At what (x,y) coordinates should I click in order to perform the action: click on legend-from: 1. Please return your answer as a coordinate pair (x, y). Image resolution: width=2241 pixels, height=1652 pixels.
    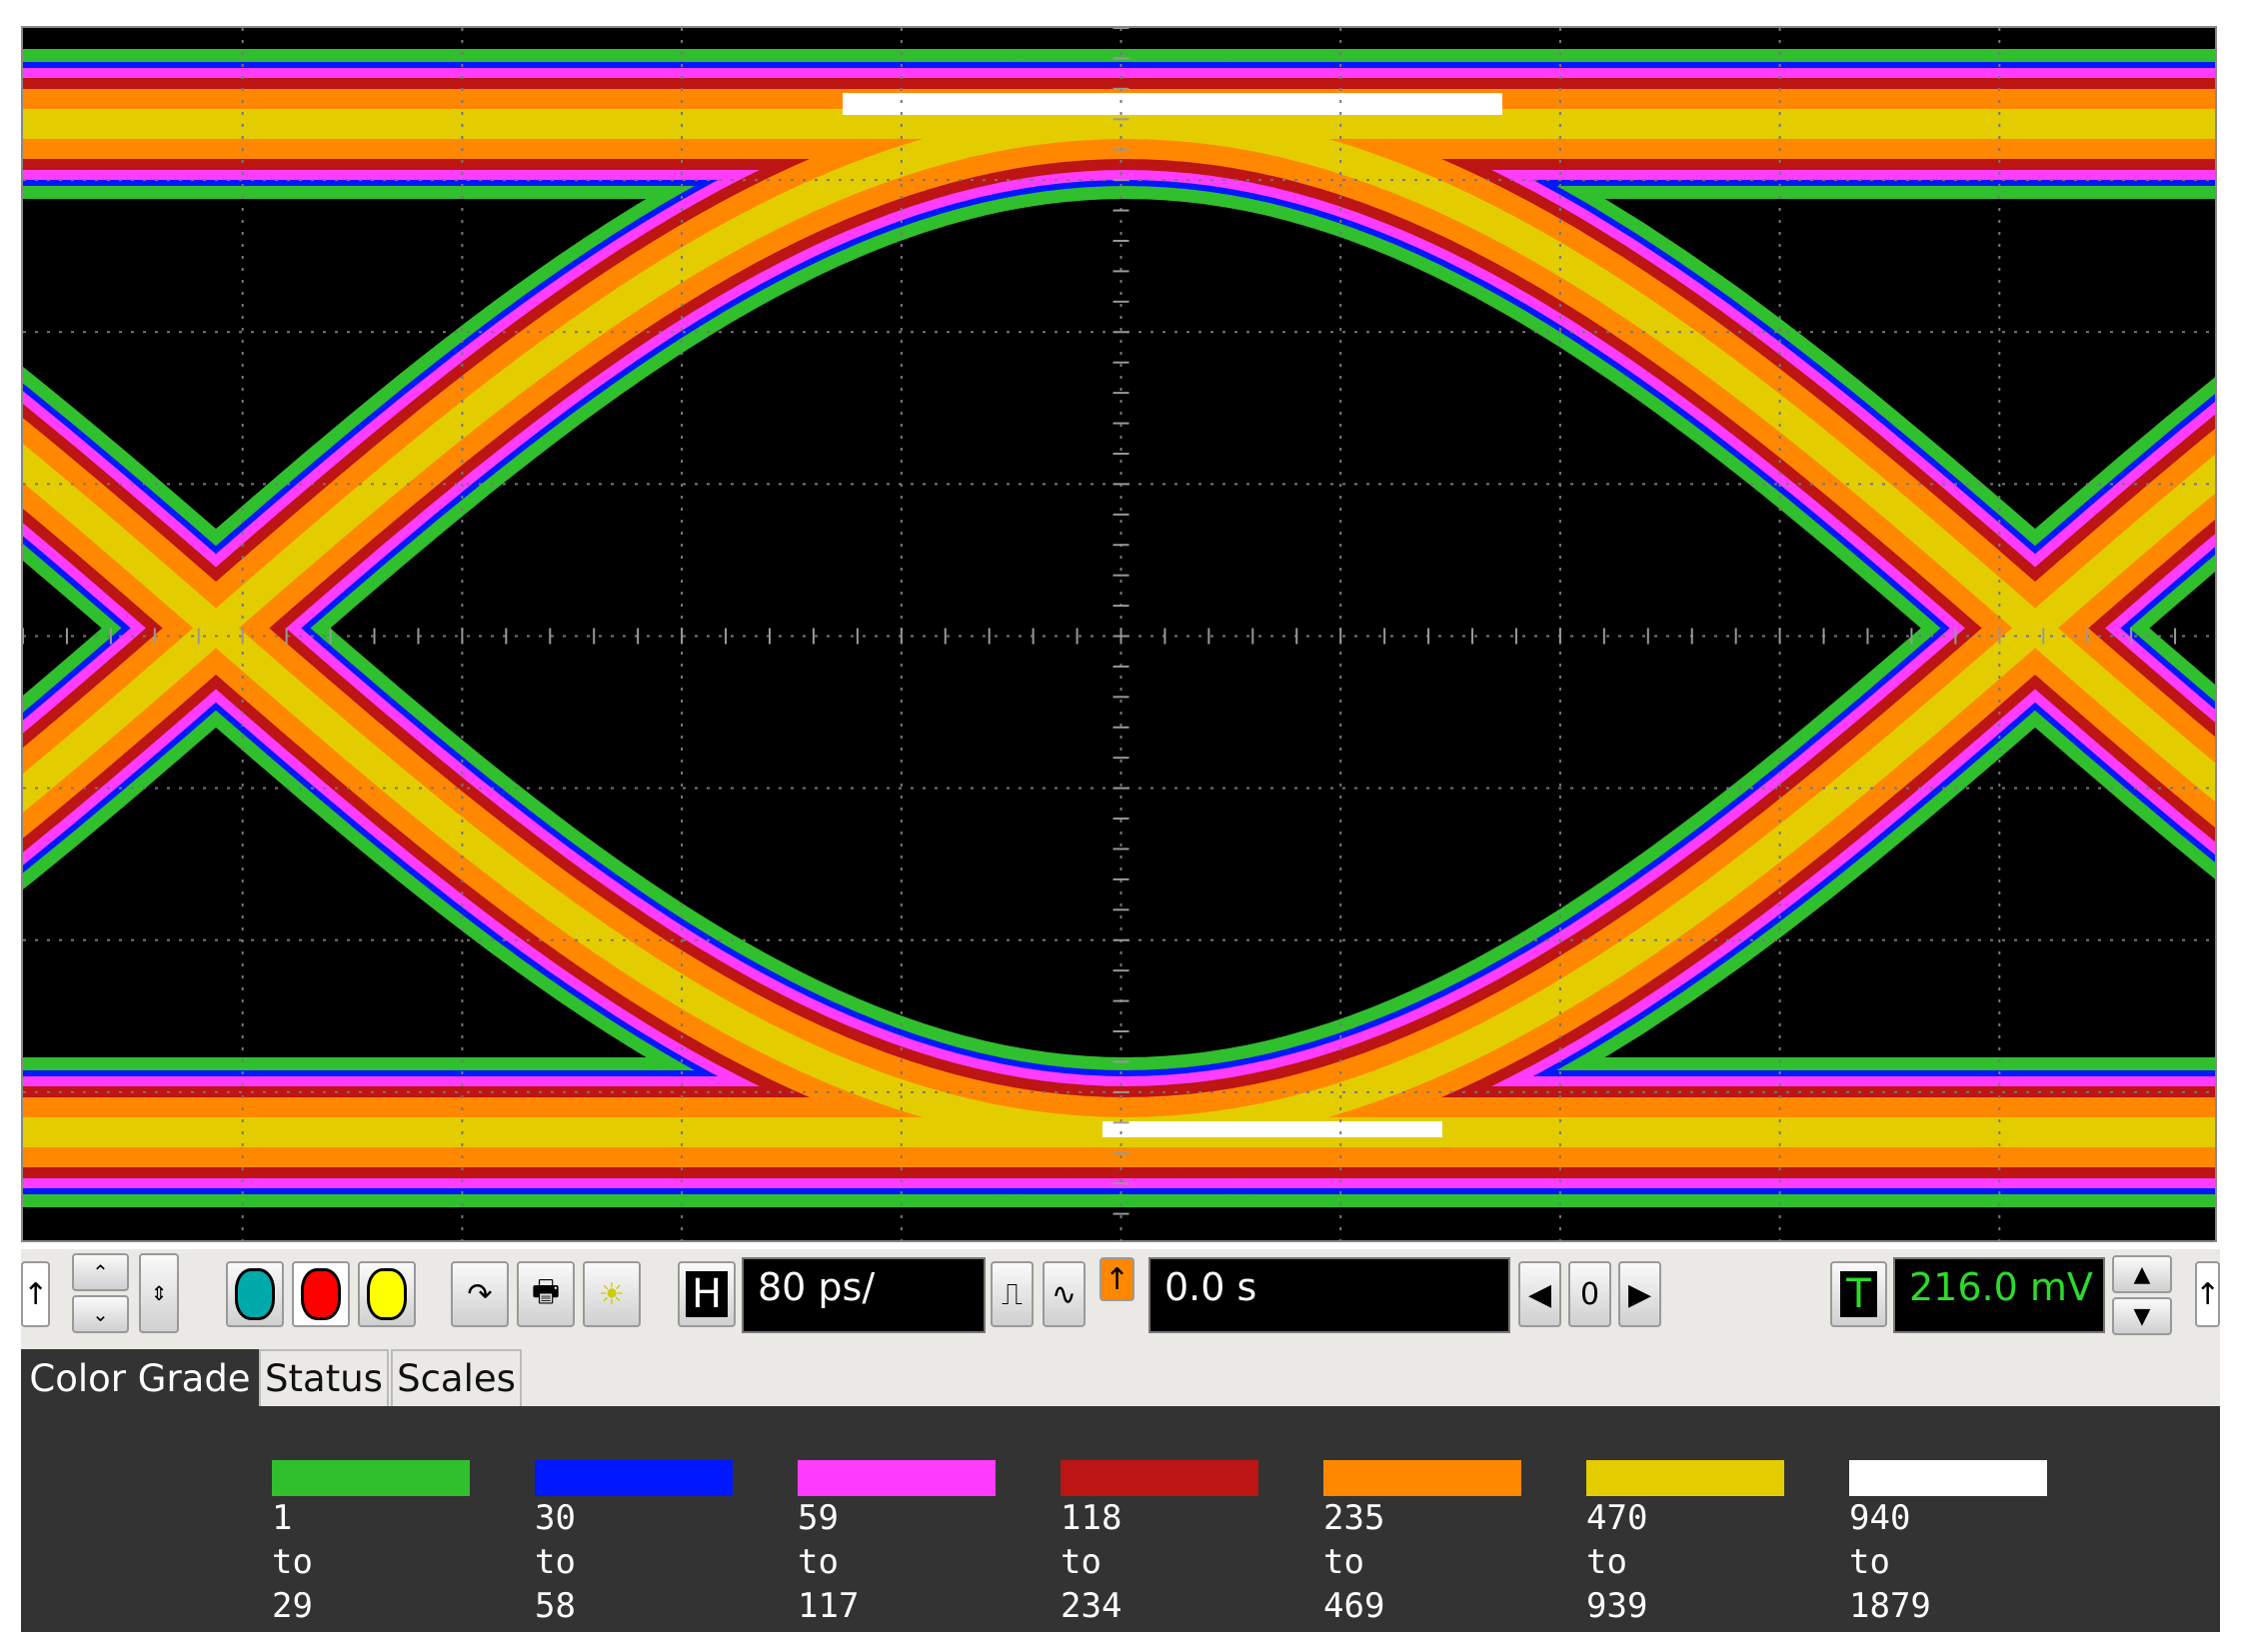
    Looking at the image, I should click on (282, 1518).